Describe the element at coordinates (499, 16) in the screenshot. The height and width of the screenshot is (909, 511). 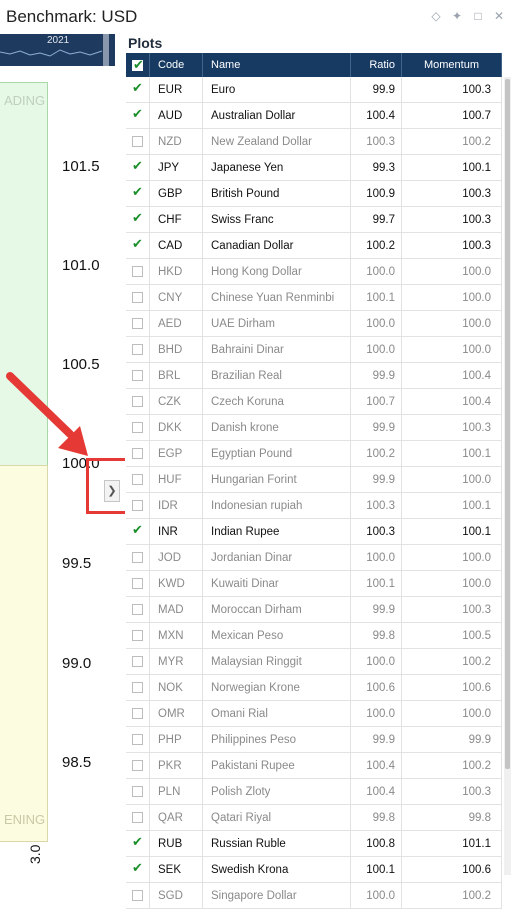
I see `close-icon: ✕` at that location.